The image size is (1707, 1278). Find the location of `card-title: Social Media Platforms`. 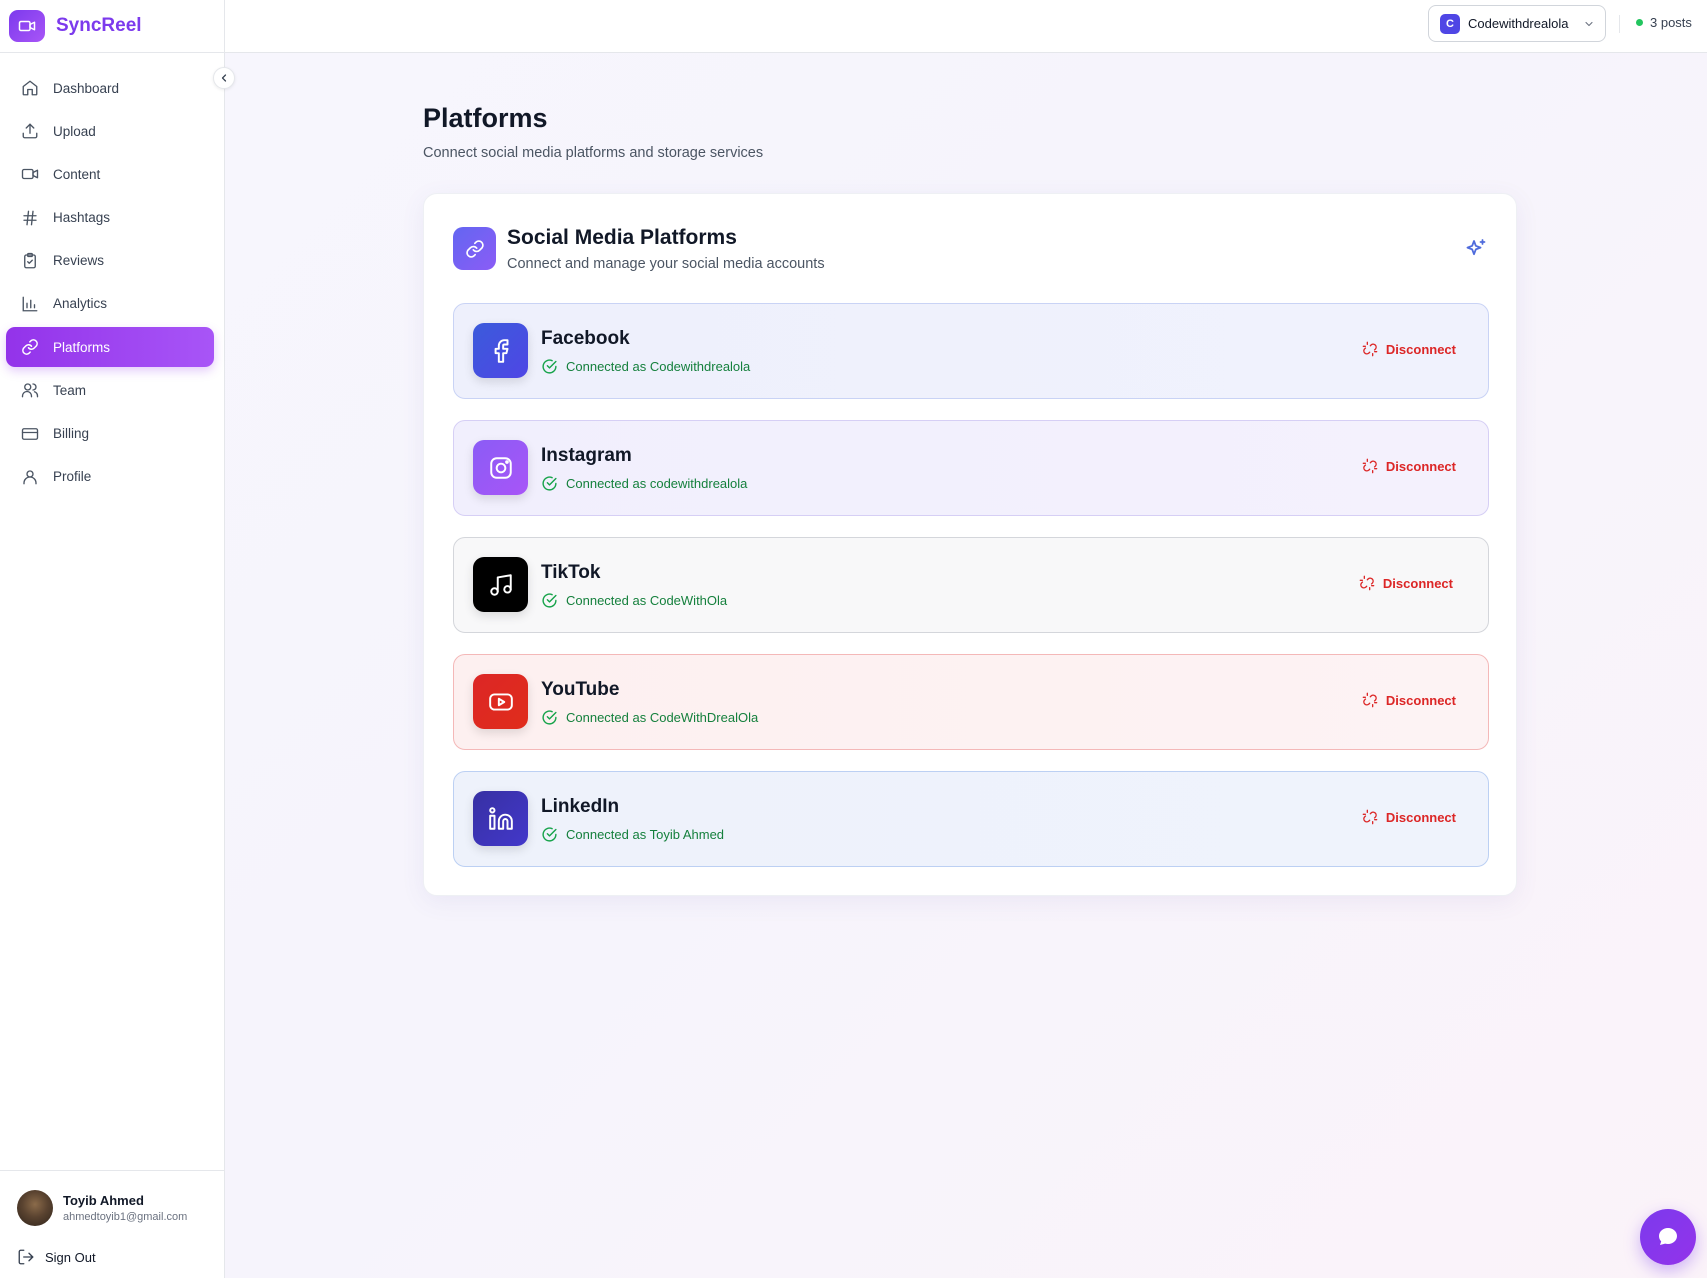

card-title: Social Media Platforms is located at coordinates (622, 237).